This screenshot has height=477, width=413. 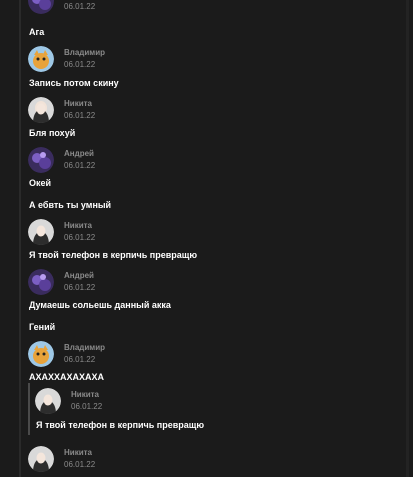 What do you see at coordinates (52, 133) in the screenshot?
I see `message-text: Бля похуй` at bounding box center [52, 133].